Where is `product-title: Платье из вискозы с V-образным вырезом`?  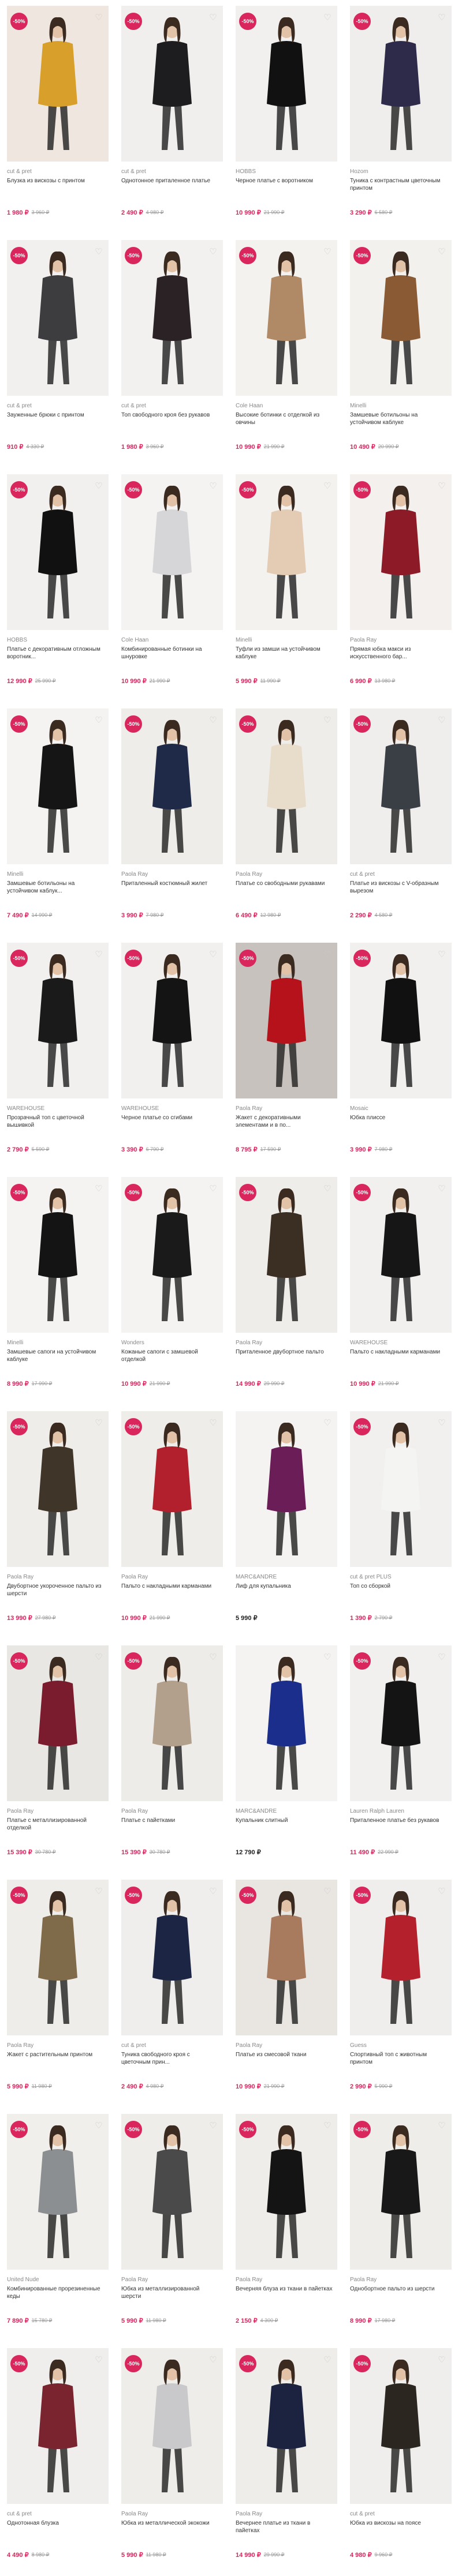 product-title: Платье из вискозы с V-образным вырезом is located at coordinates (399, 887).